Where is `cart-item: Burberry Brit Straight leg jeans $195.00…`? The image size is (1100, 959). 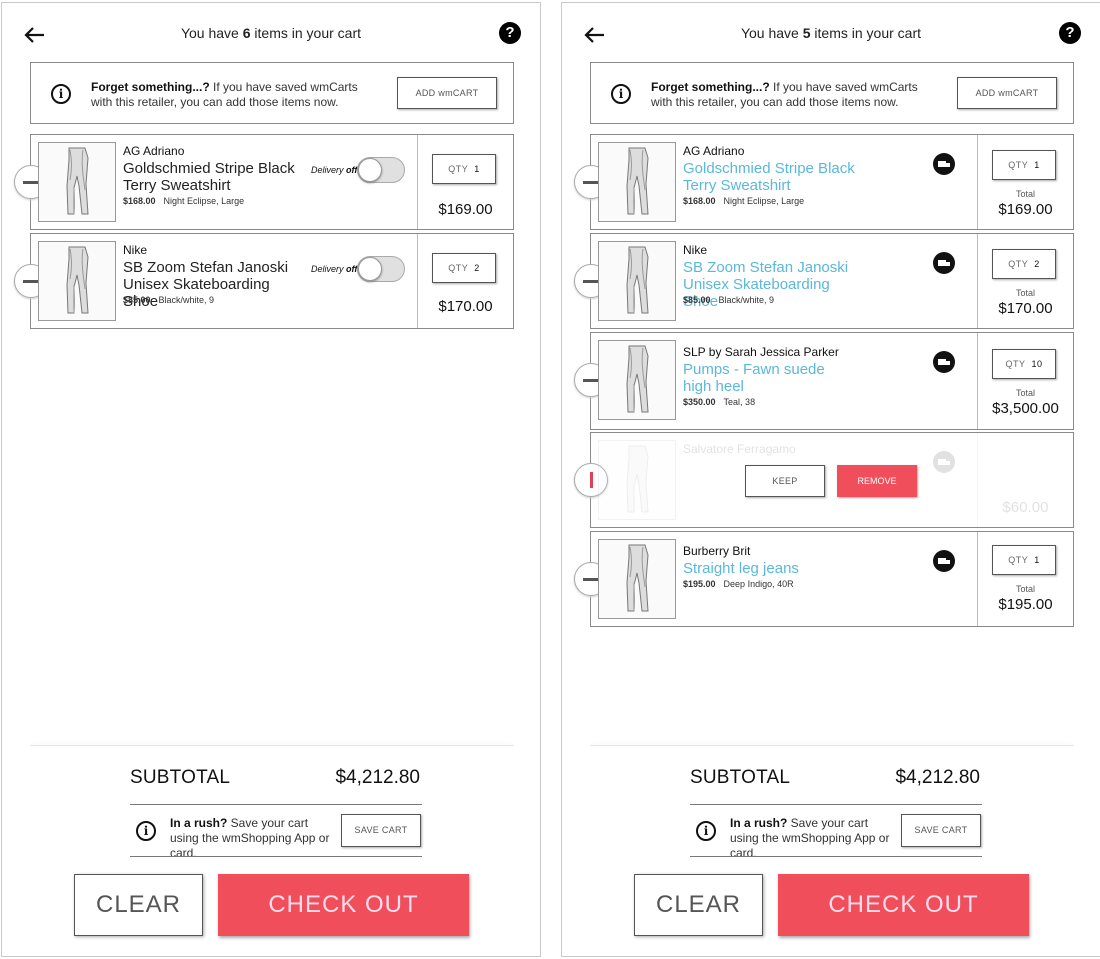 cart-item: Burberry Brit Straight leg jeans $195.00… is located at coordinates (824, 579).